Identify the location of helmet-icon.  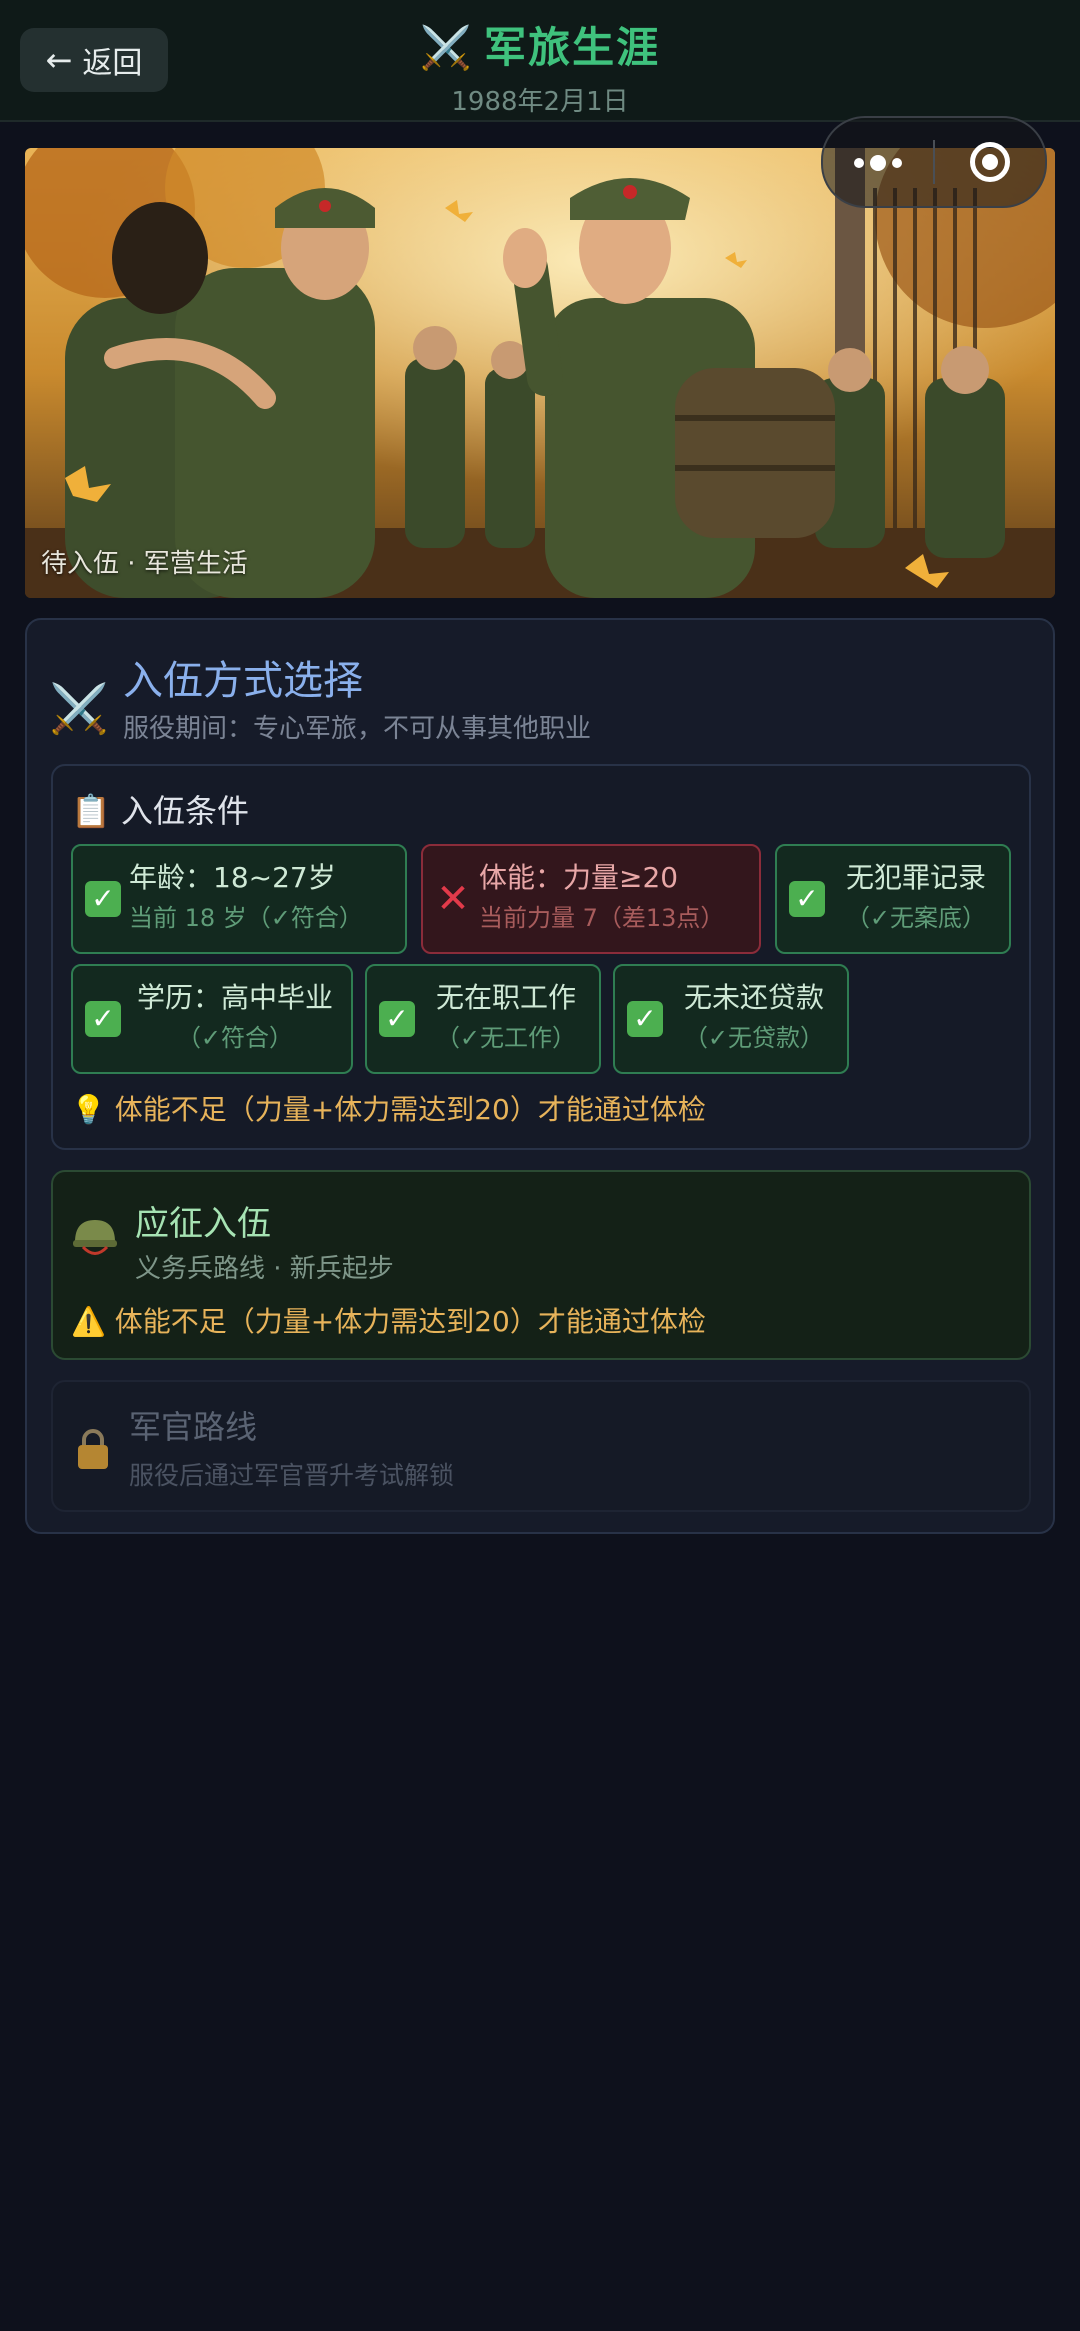
(95, 1237).